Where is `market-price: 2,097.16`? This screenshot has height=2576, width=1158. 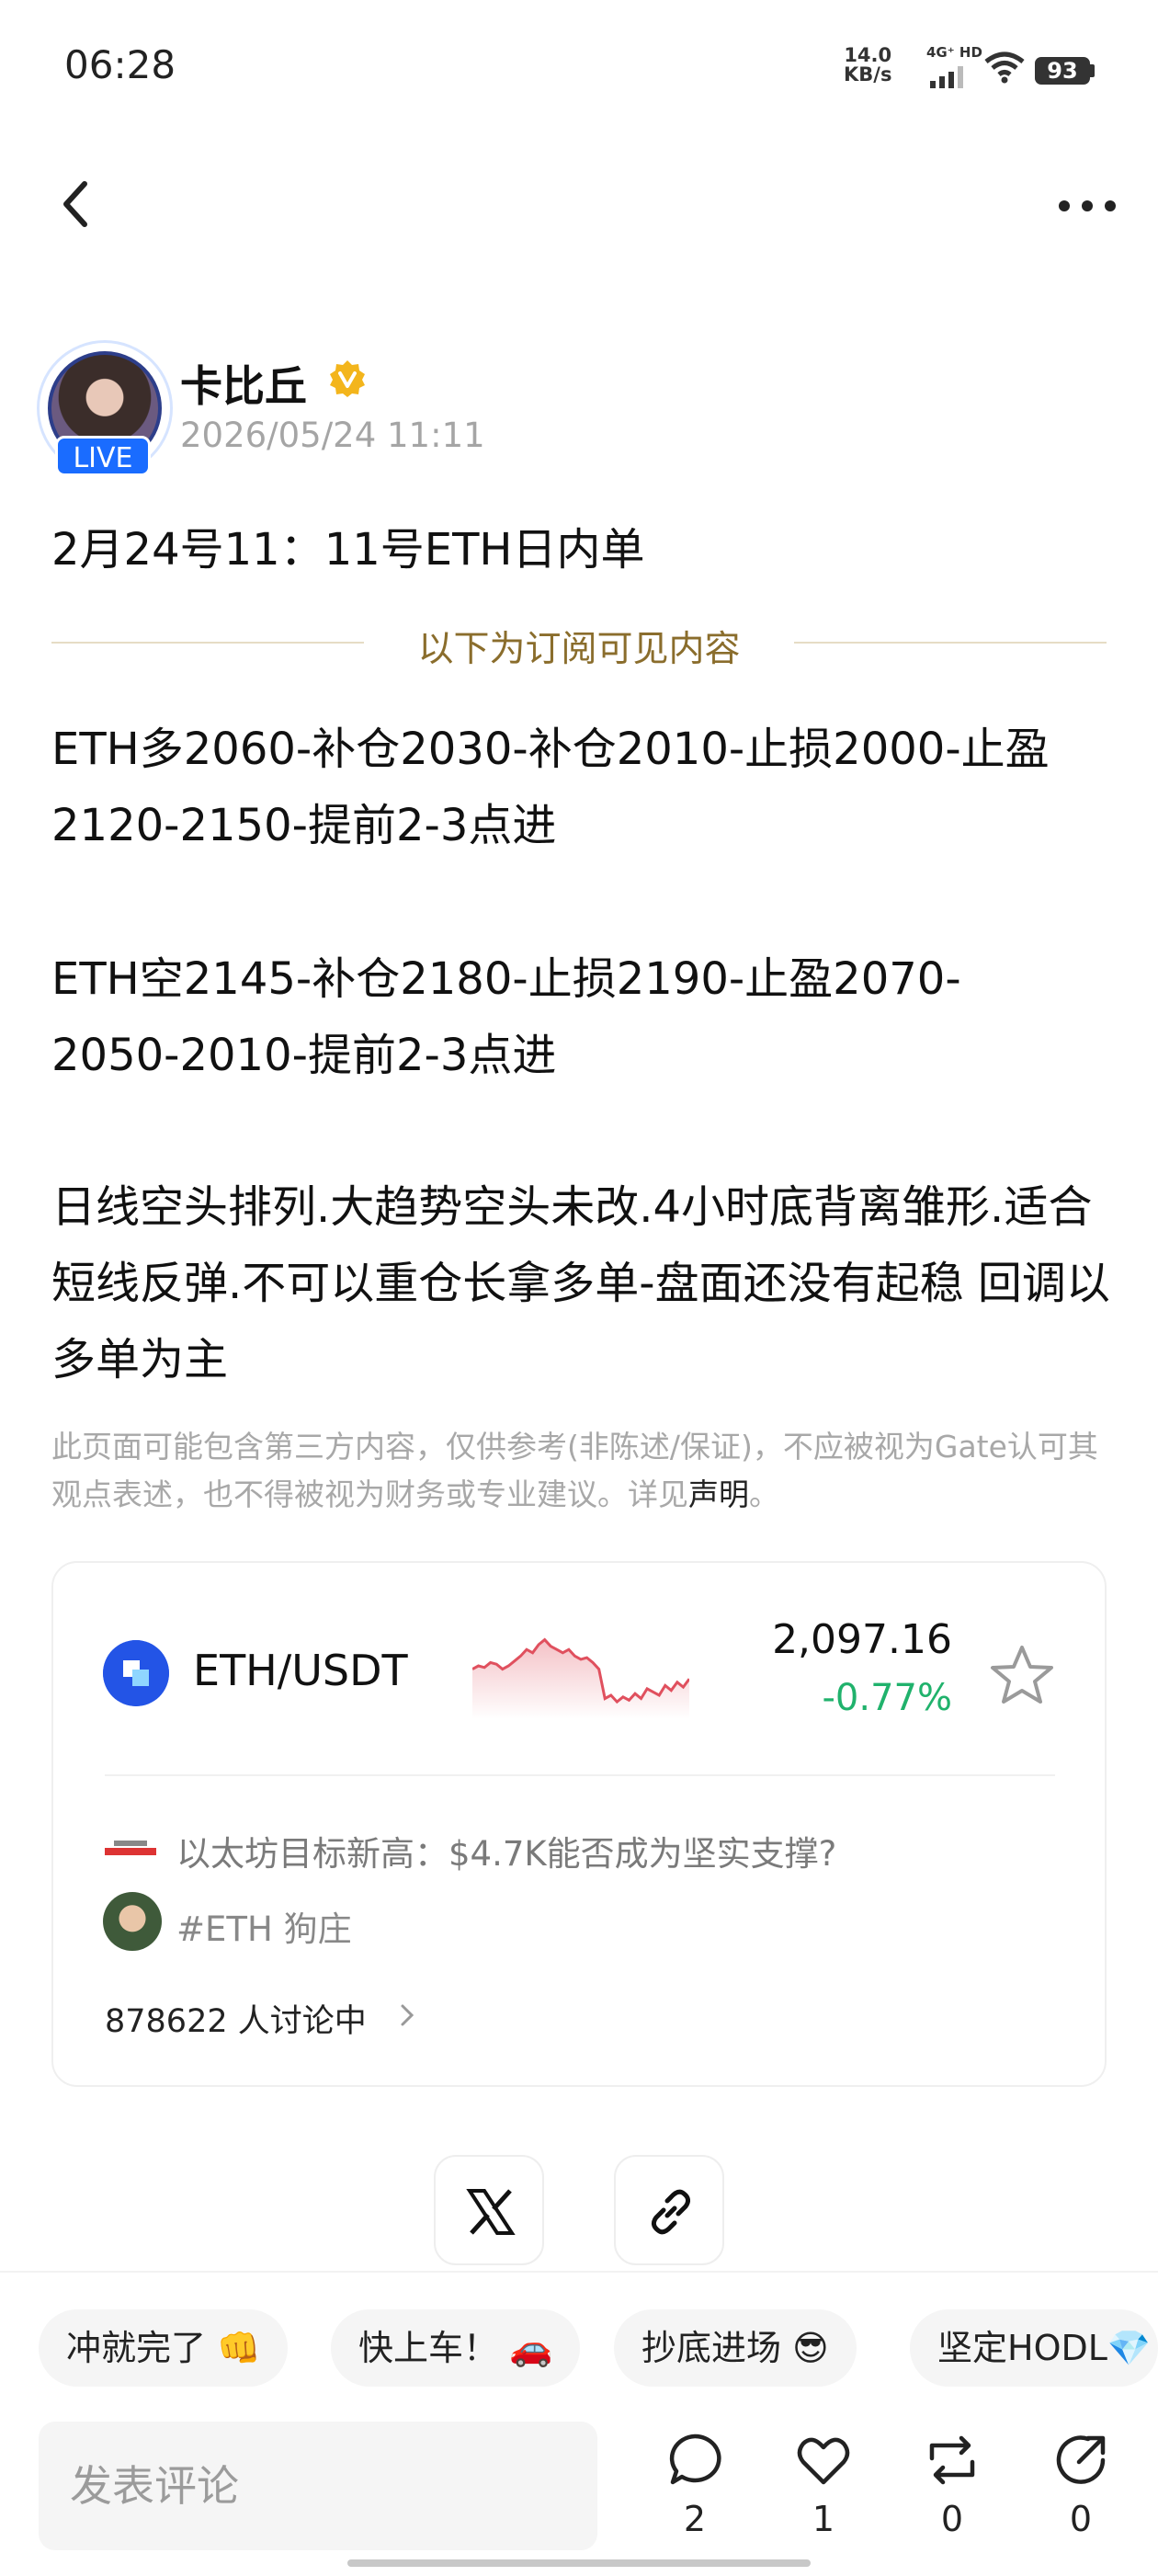
market-price: 2,097.16 is located at coordinates (862, 1639).